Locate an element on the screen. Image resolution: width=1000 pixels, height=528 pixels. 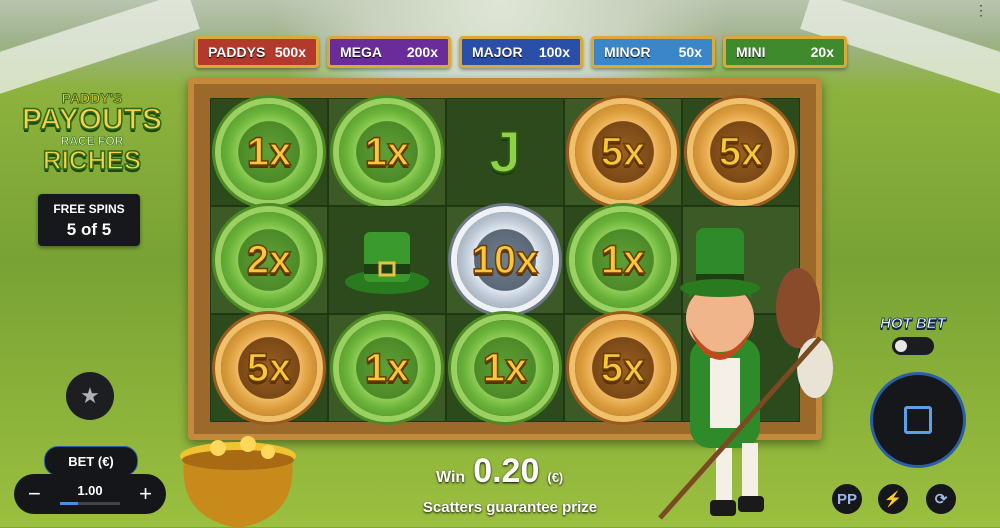
game-logo: PADDY'S PAYOUTS RACE FOR RICHES is located at coordinates (92, 132).